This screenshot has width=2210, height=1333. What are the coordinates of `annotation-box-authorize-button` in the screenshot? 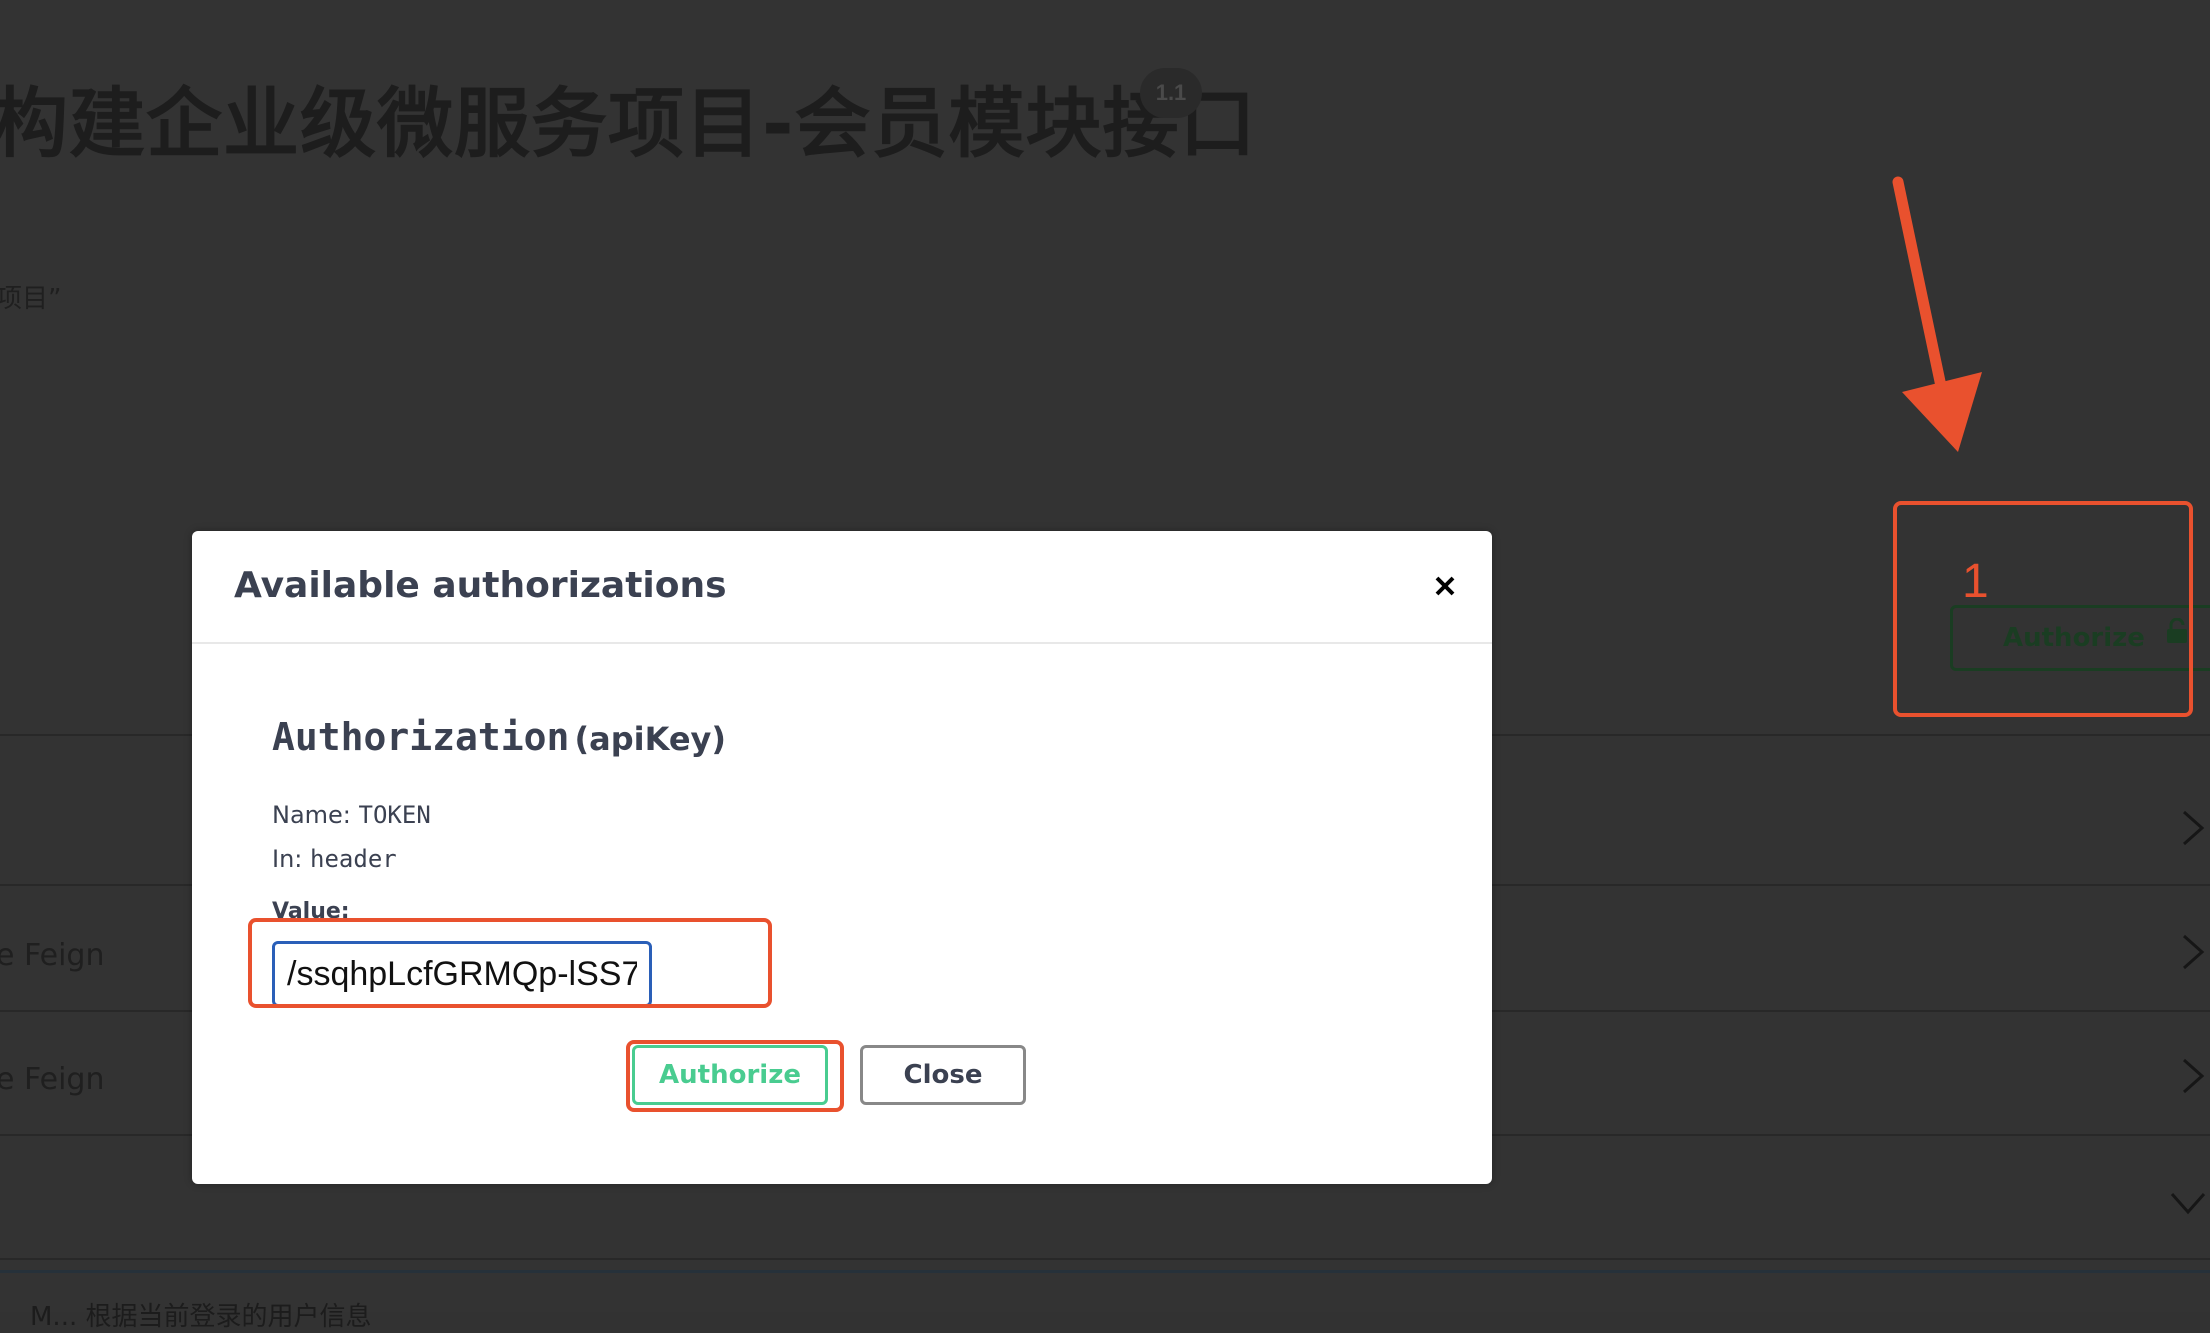 It's located at (735, 1076).